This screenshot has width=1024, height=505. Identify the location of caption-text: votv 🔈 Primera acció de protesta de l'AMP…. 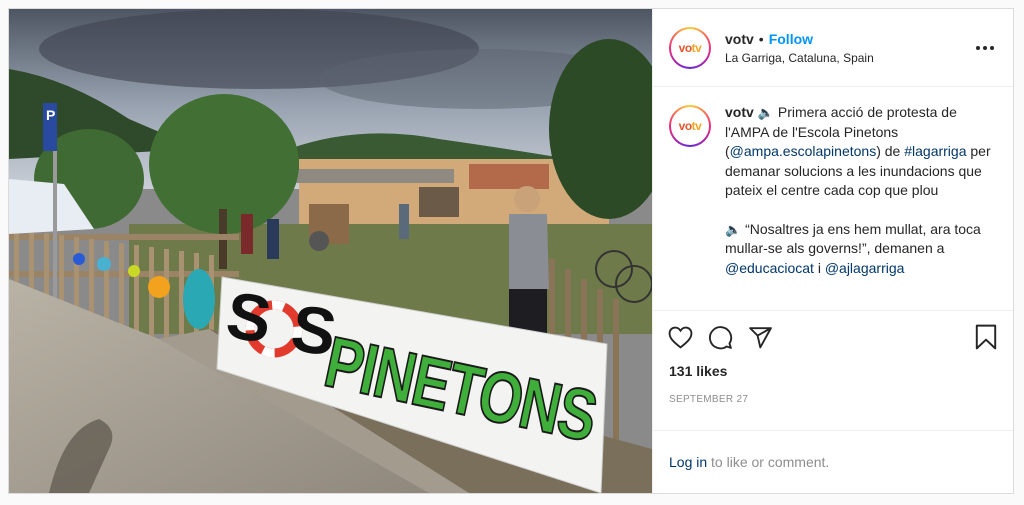
(861, 190).